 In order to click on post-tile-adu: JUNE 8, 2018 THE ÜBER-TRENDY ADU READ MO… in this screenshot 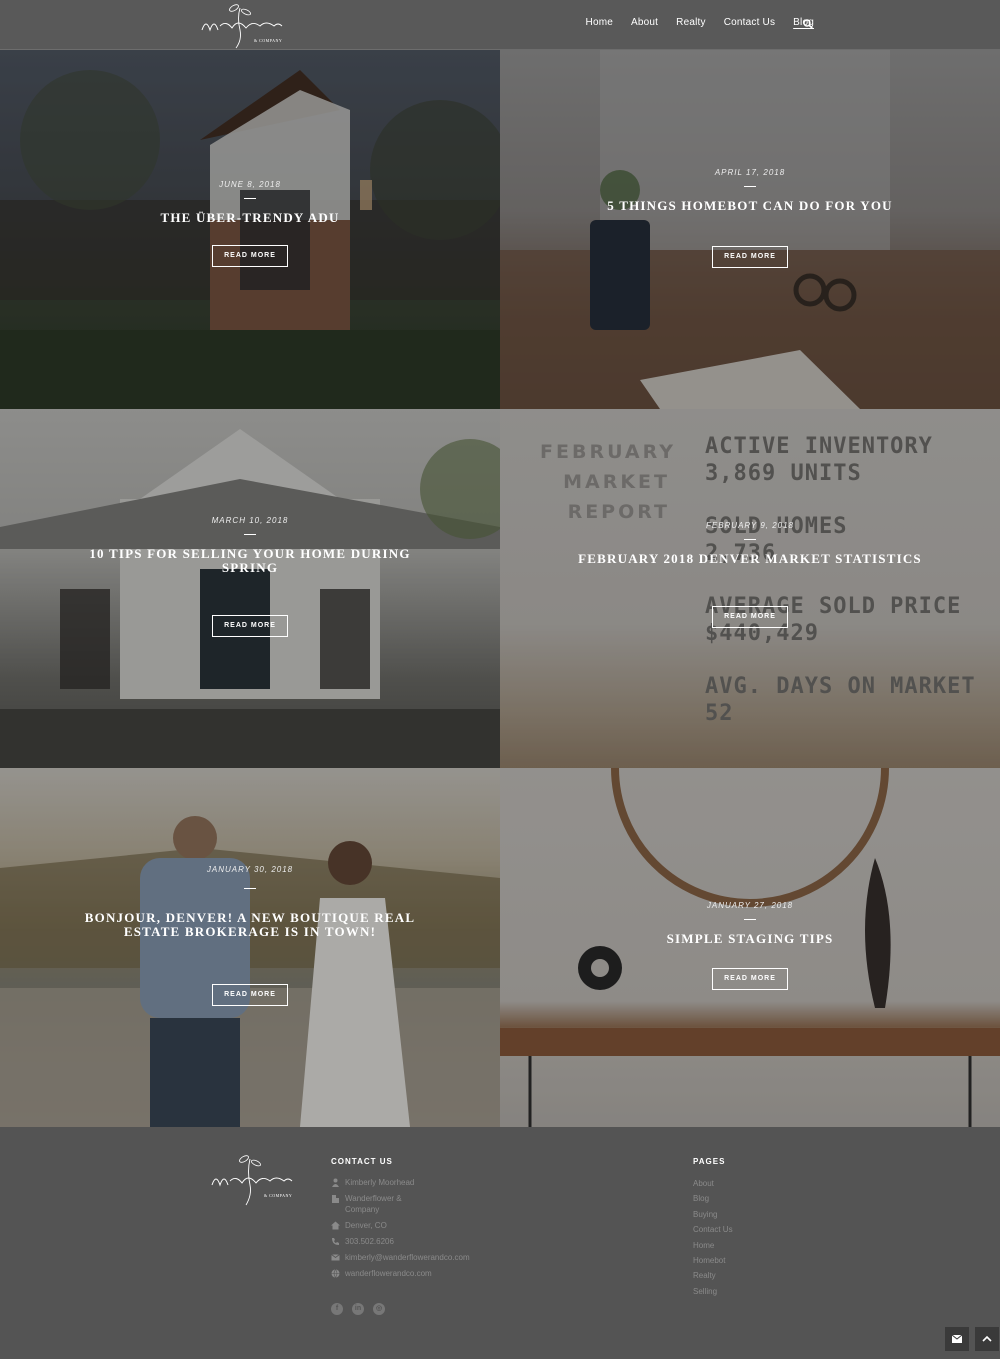, I will do `click(250, 229)`.